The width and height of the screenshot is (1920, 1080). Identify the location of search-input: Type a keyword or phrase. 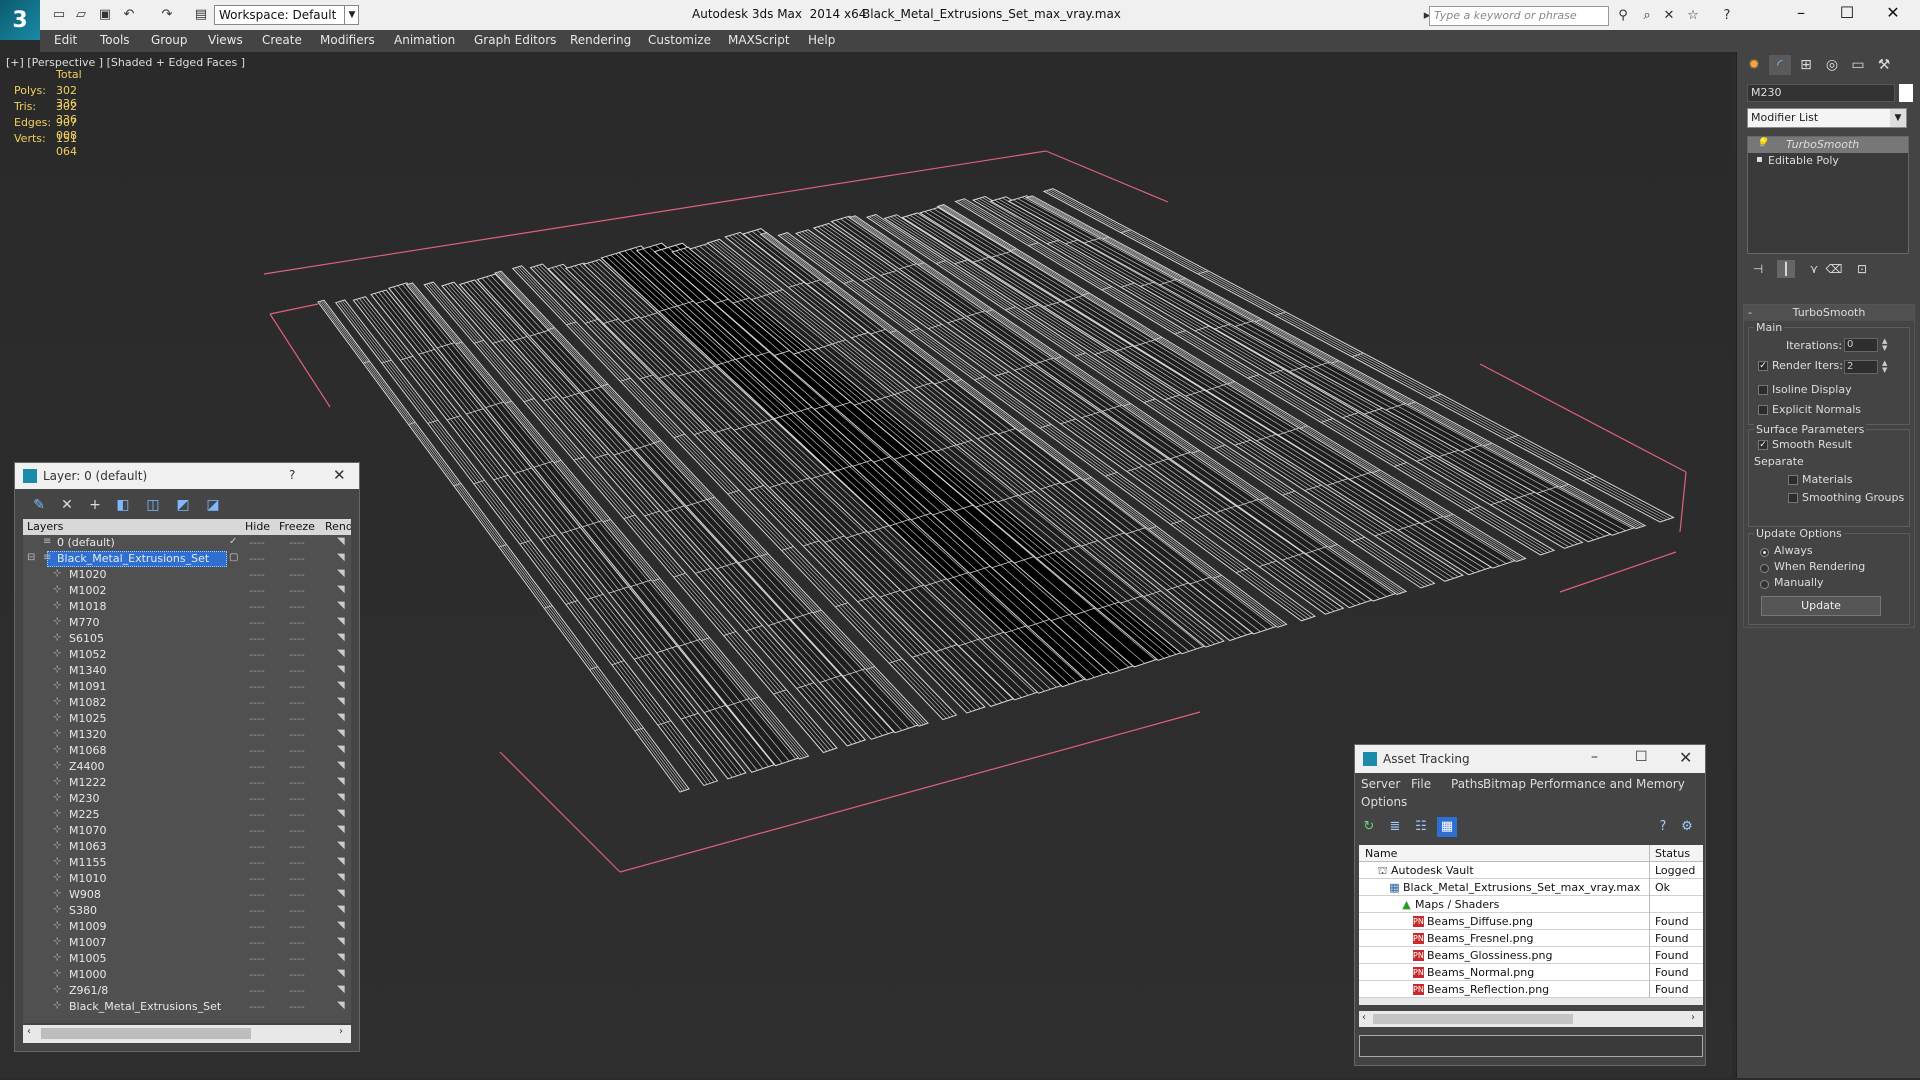
(1519, 16).